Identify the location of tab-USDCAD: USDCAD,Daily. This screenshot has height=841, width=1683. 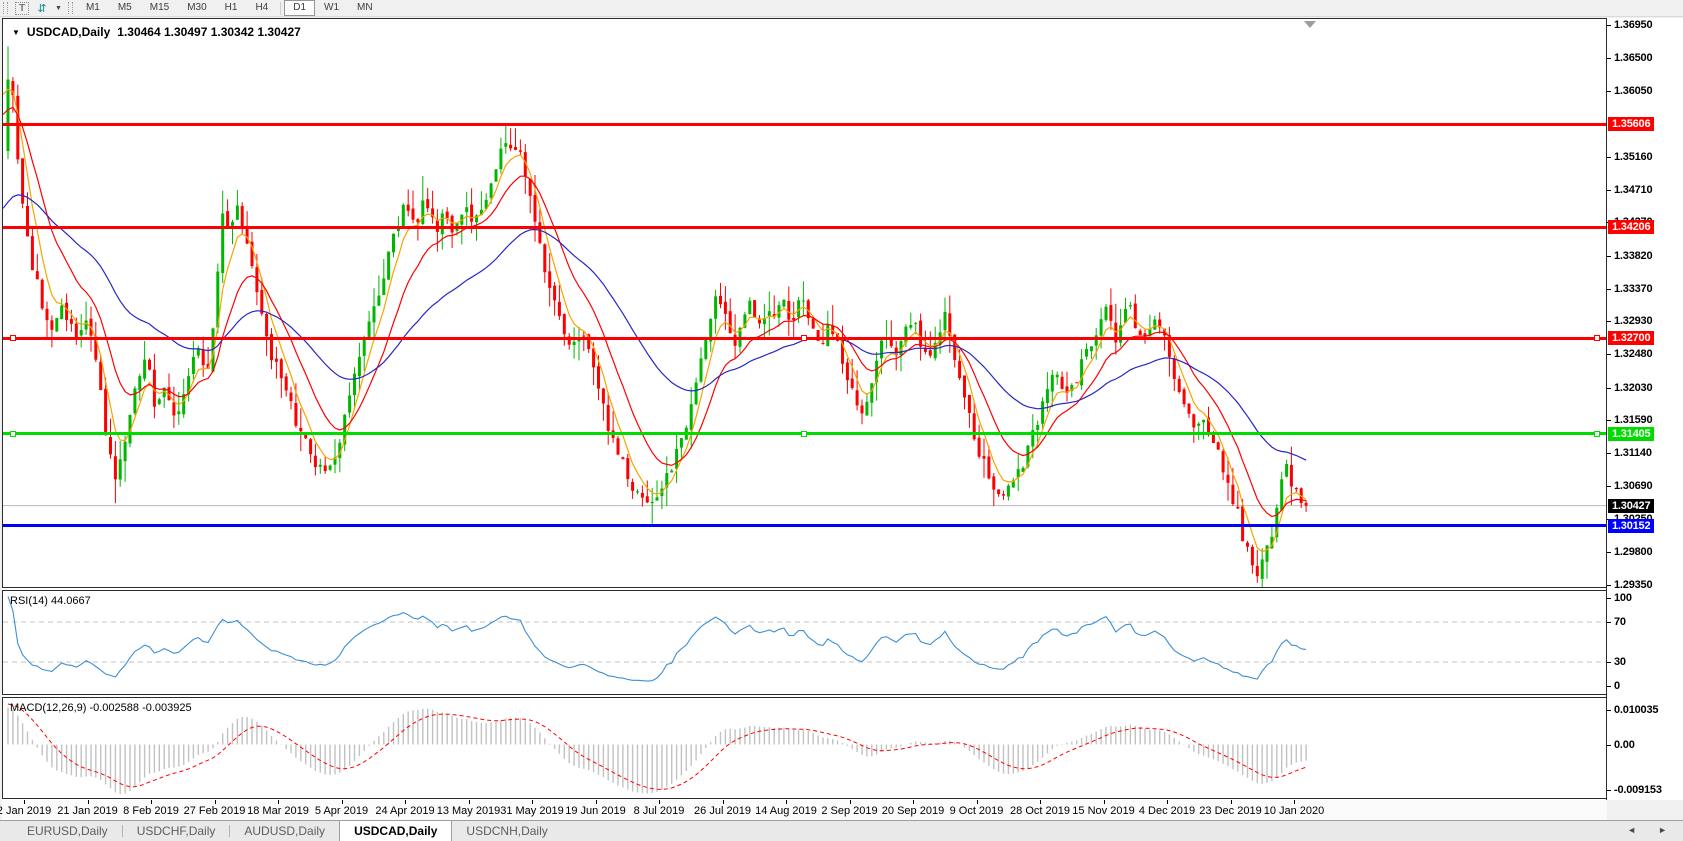
(396, 831).